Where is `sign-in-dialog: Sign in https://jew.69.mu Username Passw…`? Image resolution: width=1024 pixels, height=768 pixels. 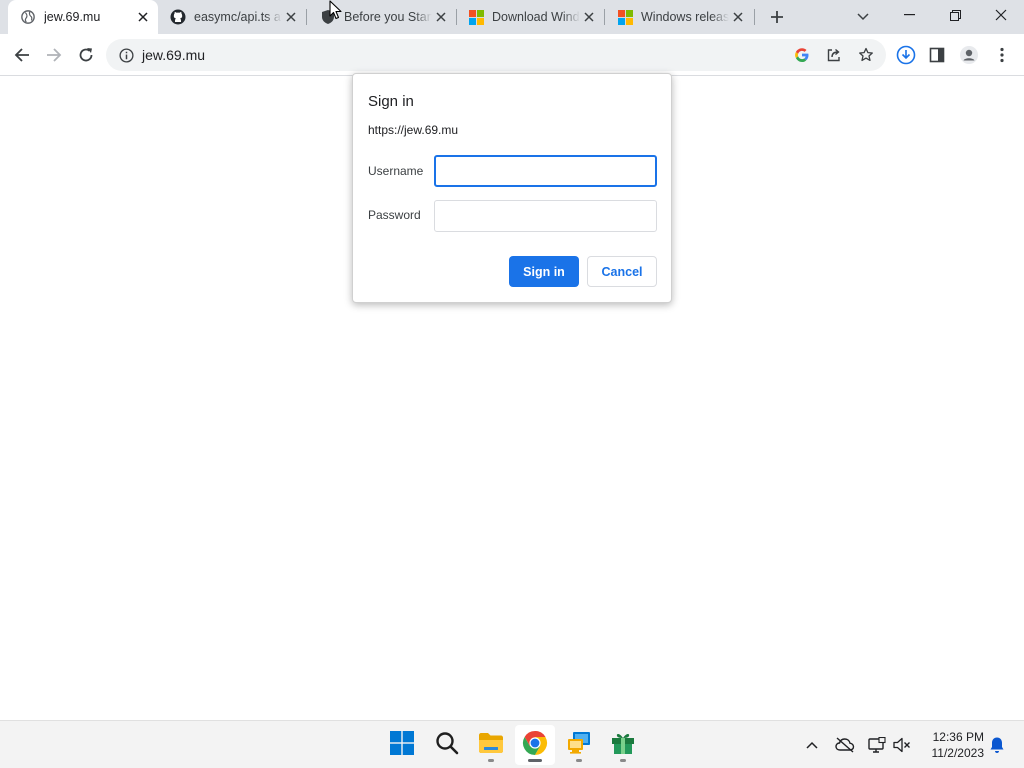
sign-in-dialog: Sign in https://jew.69.mu Username Passw… is located at coordinates (512, 188).